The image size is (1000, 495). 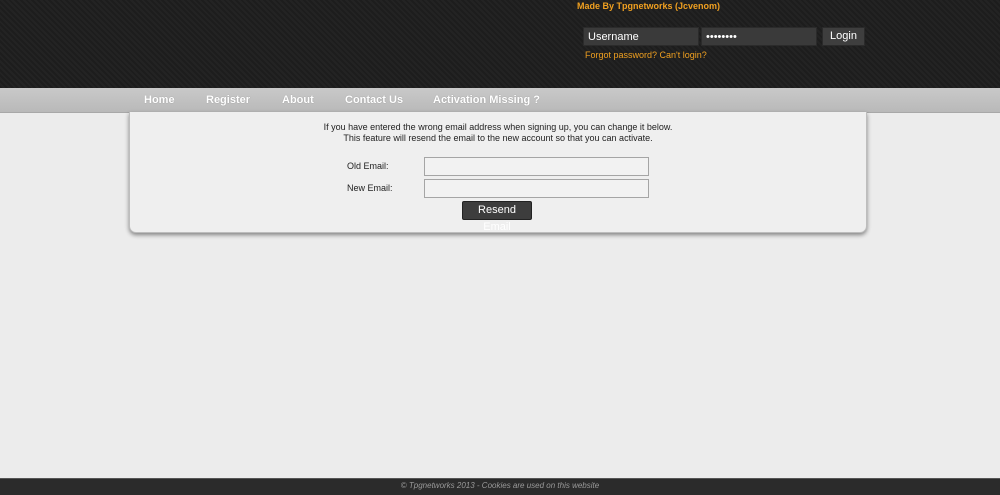 I want to click on nav-item-register: Register, so click(x=228, y=100).